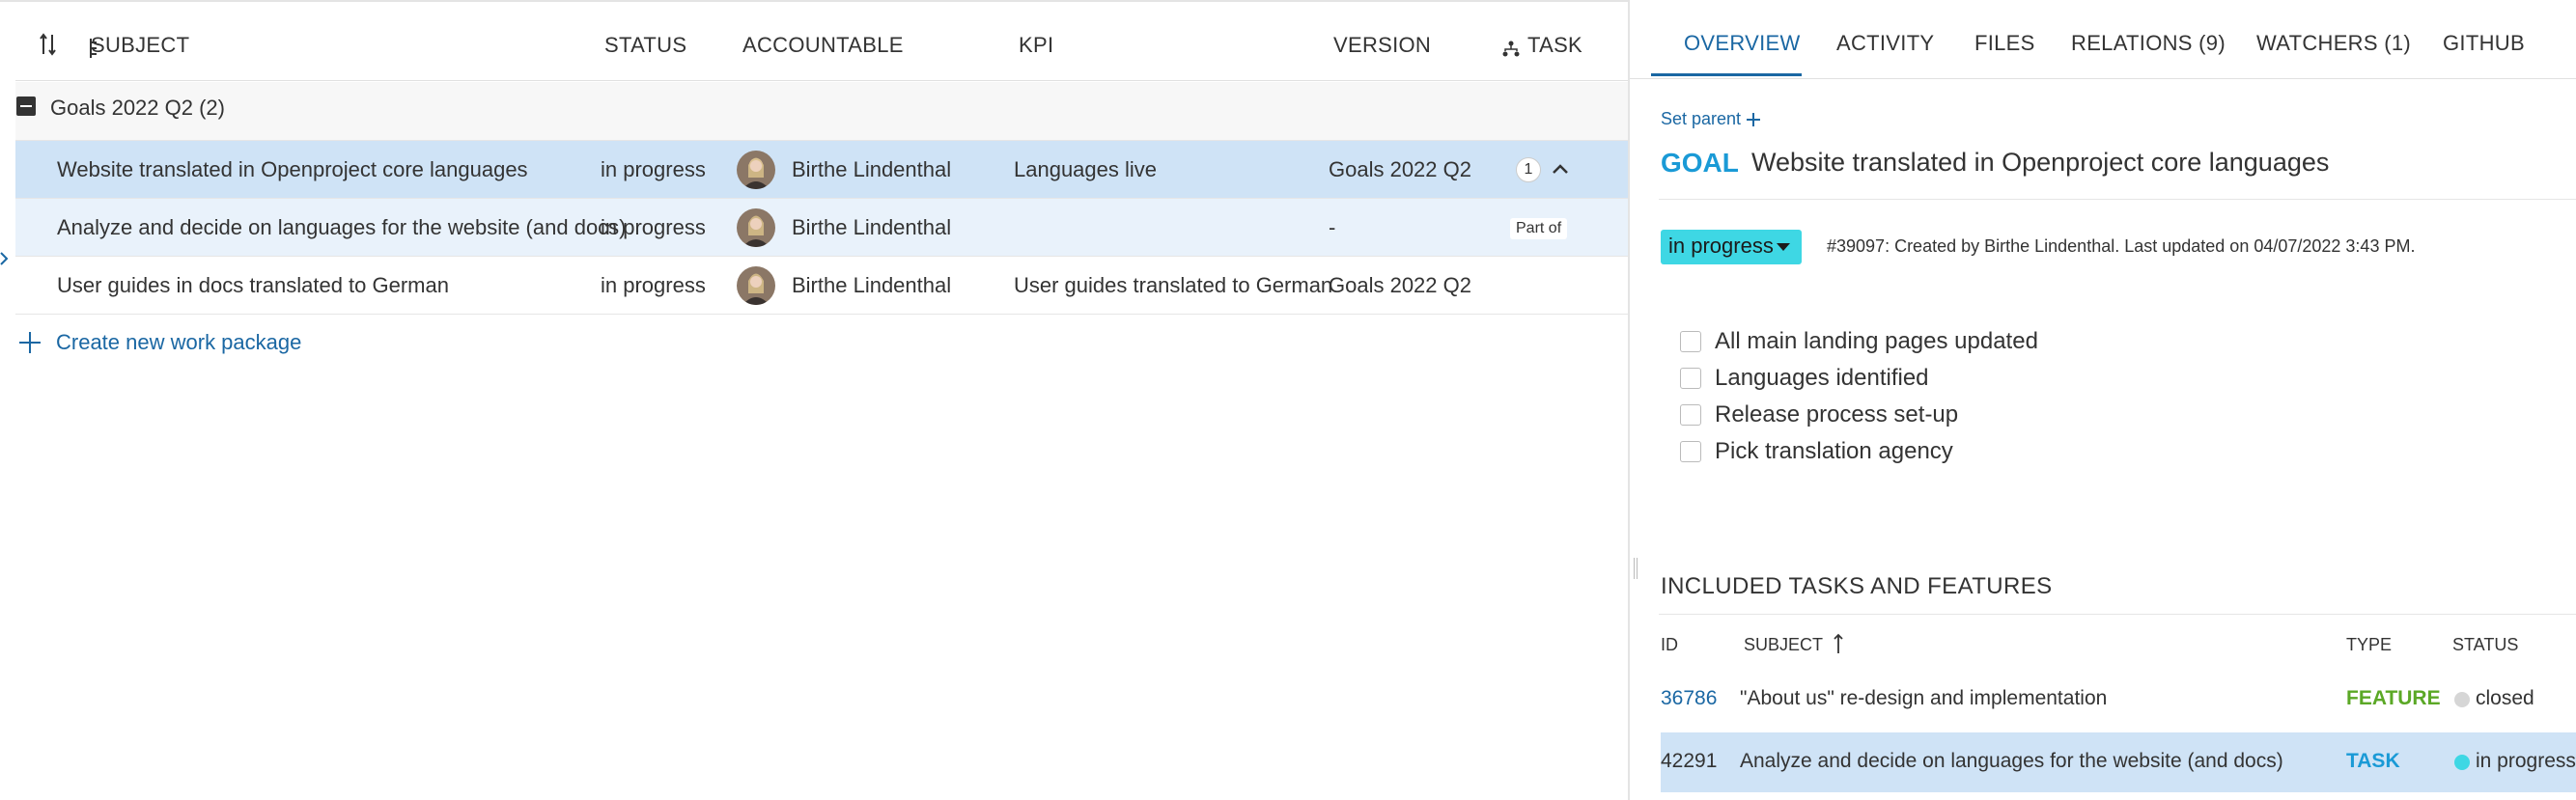  Describe the element at coordinates (1086, 169) in the screenshot. I see `row-kpi: Languages live` at that location.